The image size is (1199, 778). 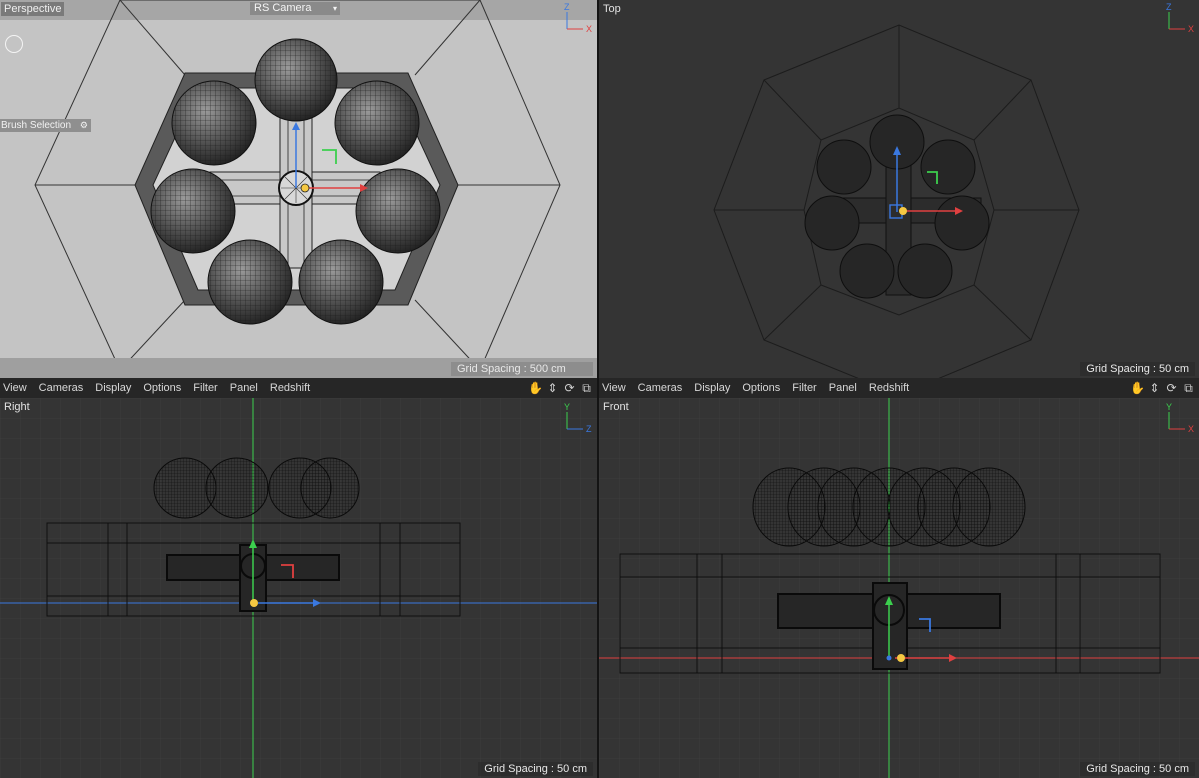 What do you see at coordinates (612, 9) in the screenshot?
I see `viewport-title: Top` at bounding box center [612, 9].